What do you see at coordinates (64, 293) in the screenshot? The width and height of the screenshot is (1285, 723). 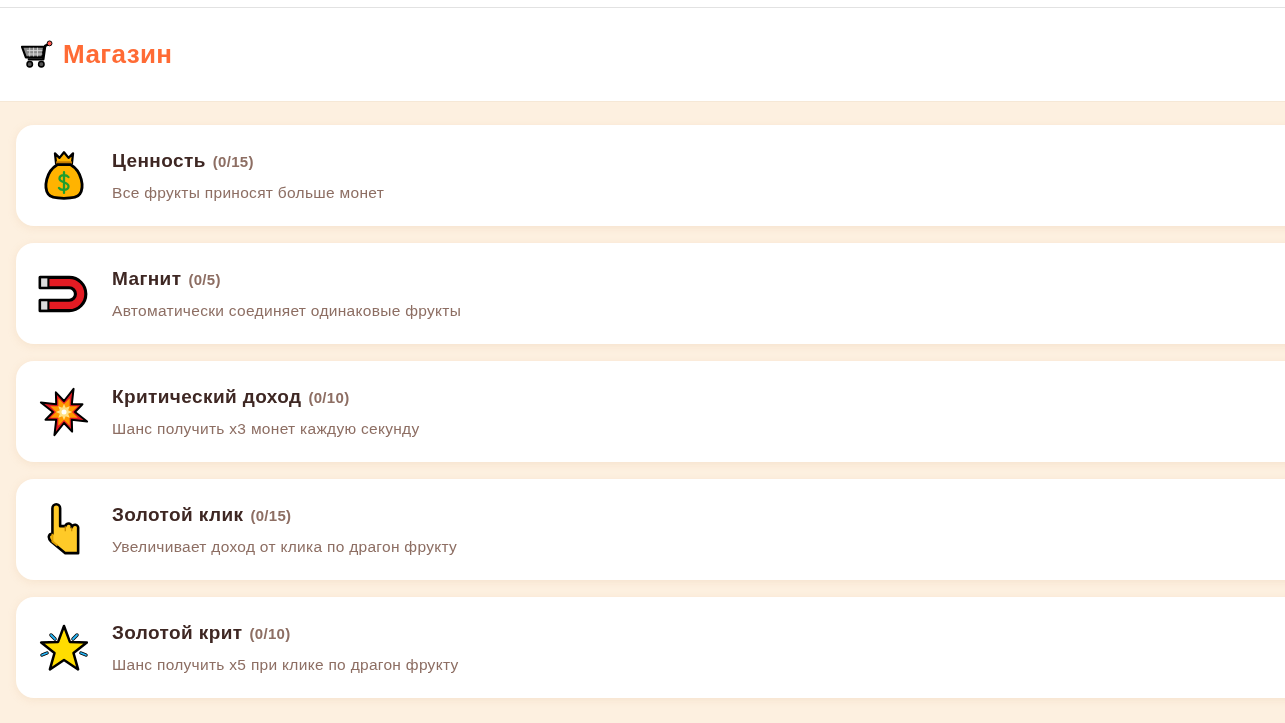 I see `magnet-icon` at bounding box center [64, 293].